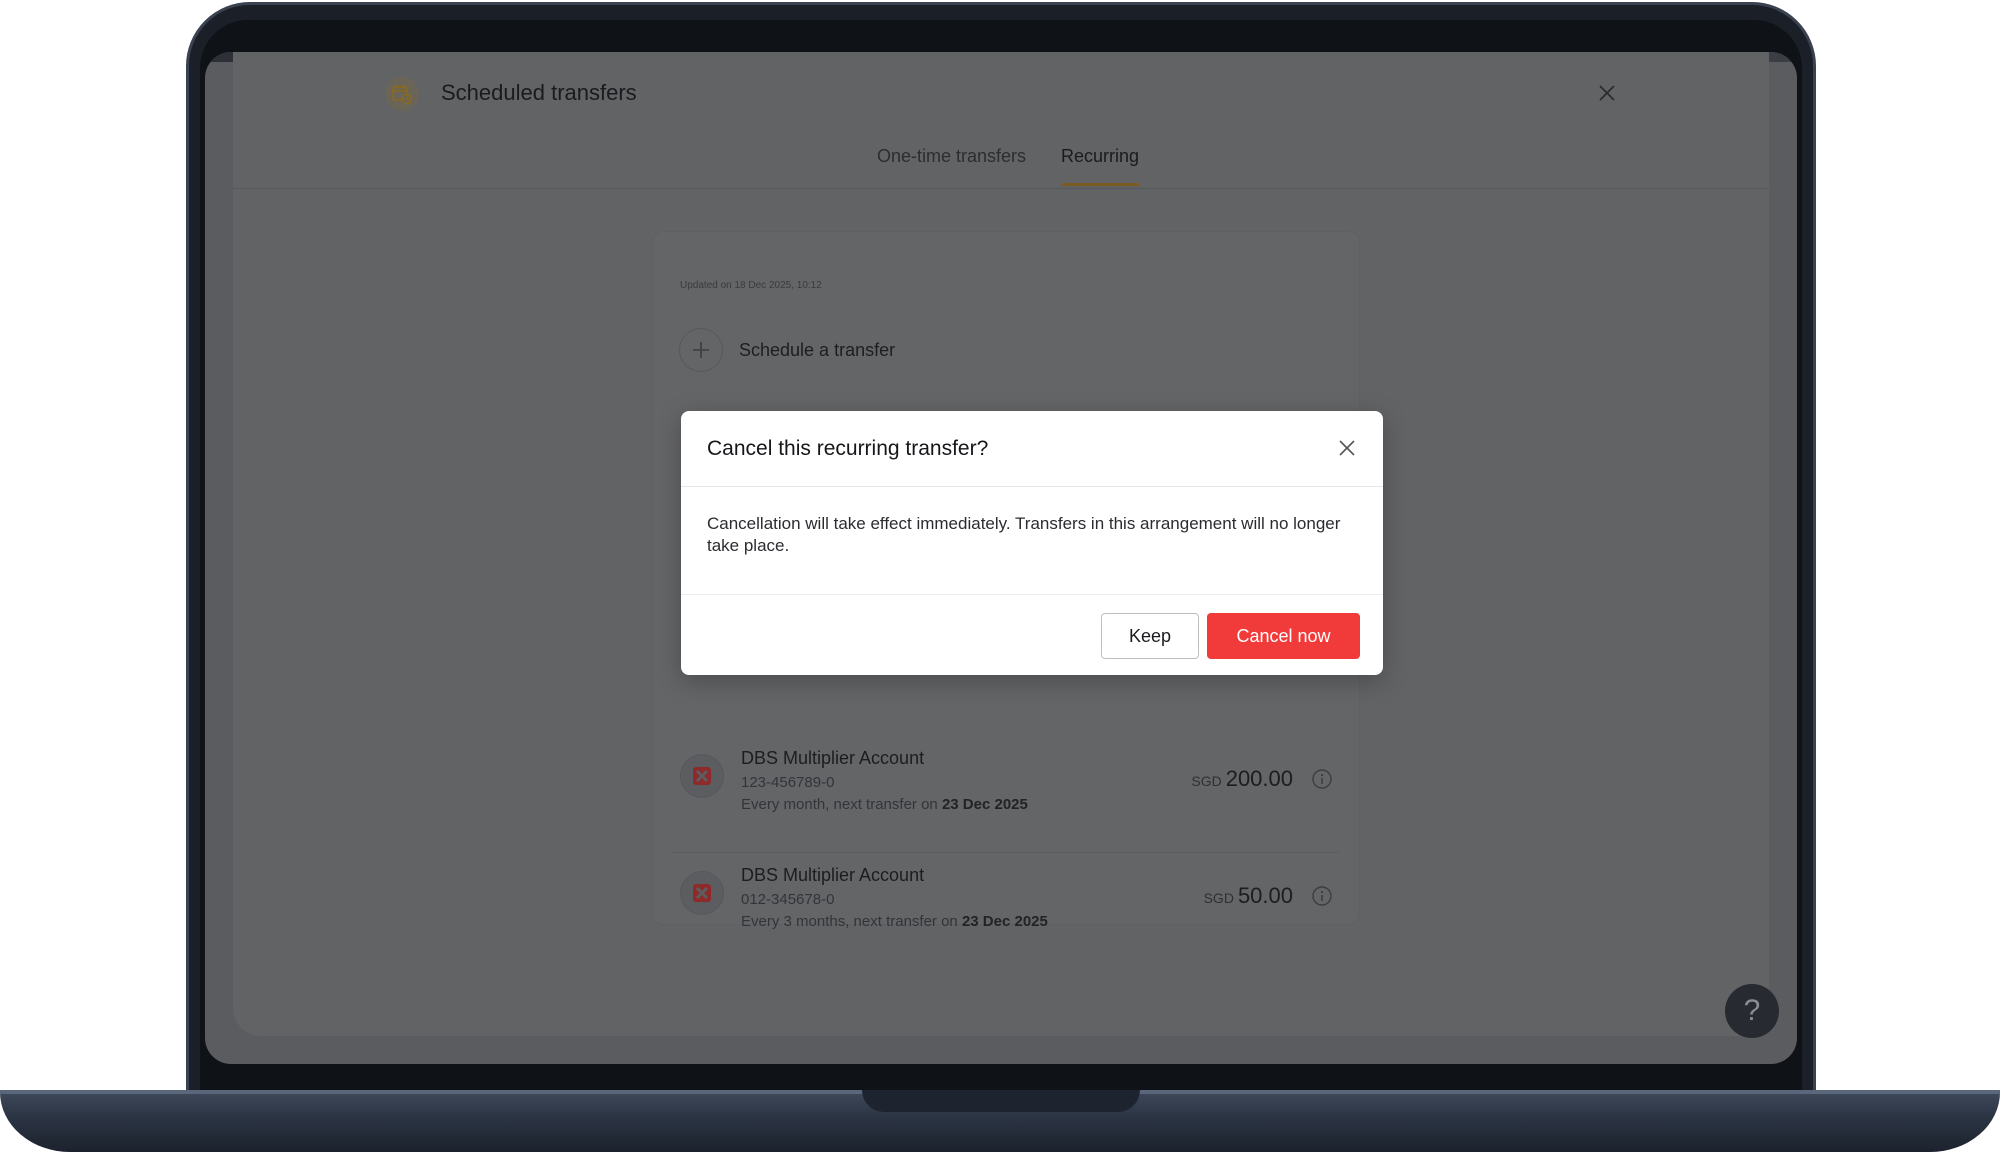 This screenshot has width=2000, height=1152. Describe the element at coordinates (539, 92) in the screenshot. I see `page-title: Scheduled transfers` at that location.